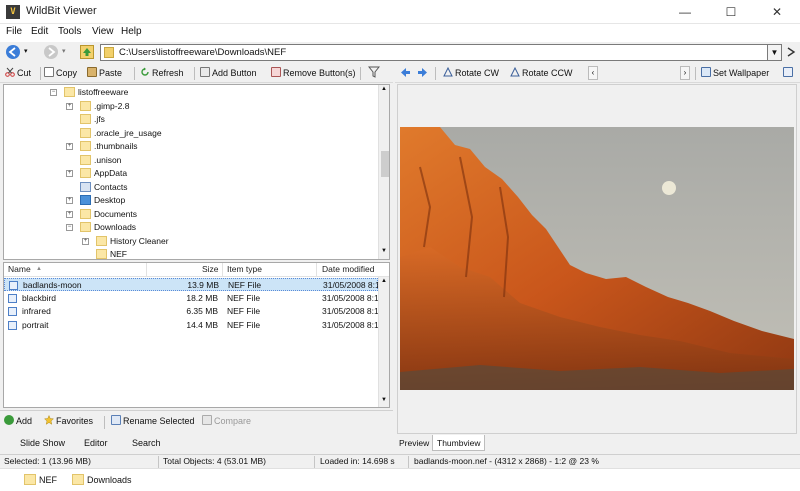 The height and width of the screenshot is (491, 800). What do you see at coordinates (51, 52) in the screenshot?
I see `forward-icon` at bounding box center [51, 52].